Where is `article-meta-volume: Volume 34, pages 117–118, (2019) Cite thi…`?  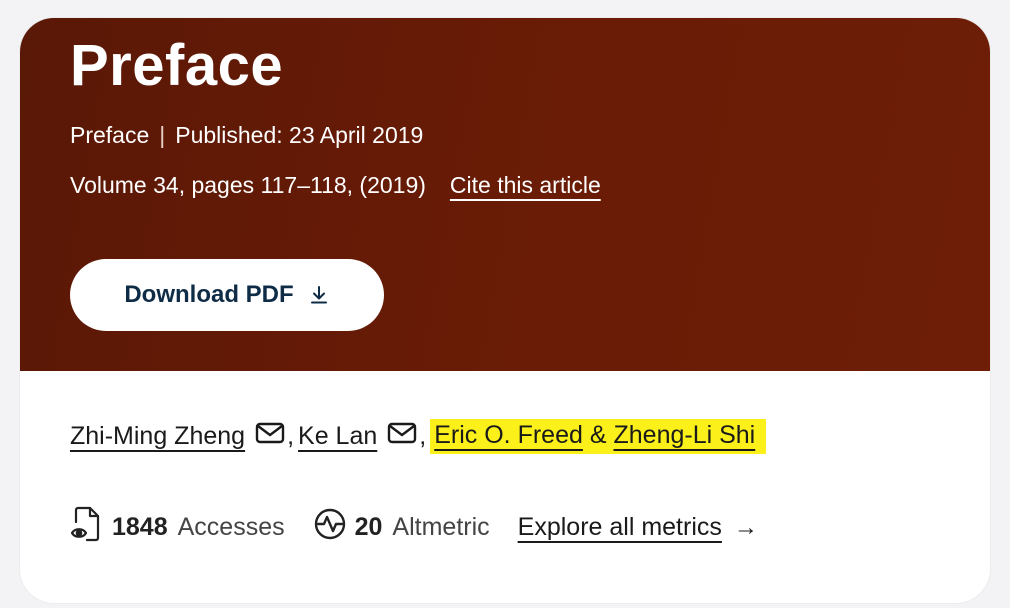 article-meta-volume: Volume 34, pages 117–118, (2019) Cite thi… is located at coordinates (335, 185).